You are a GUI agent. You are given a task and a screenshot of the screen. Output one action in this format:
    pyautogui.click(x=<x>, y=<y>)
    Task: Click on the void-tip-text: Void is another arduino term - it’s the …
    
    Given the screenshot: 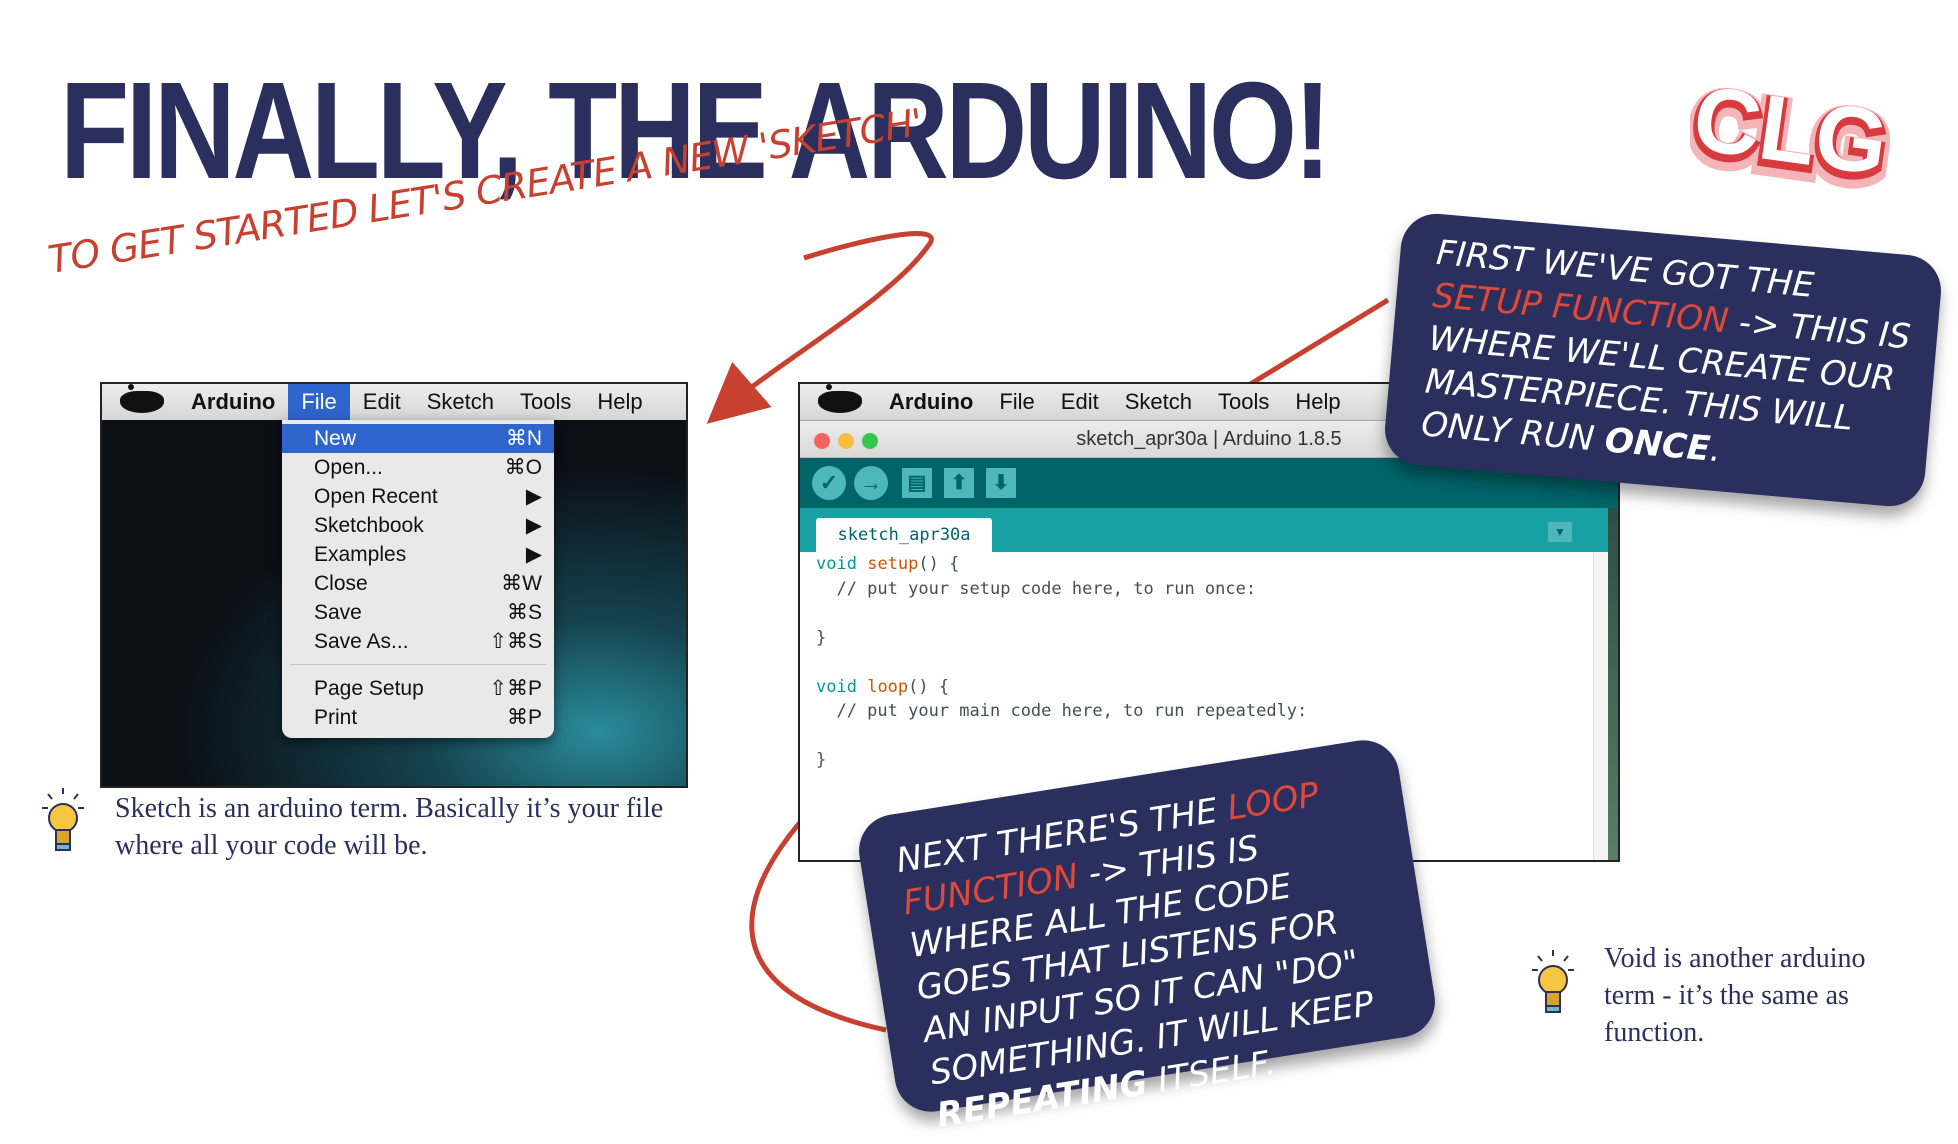 What is the action you would take?
    pyautogui.click(x=1735, y=995)
    